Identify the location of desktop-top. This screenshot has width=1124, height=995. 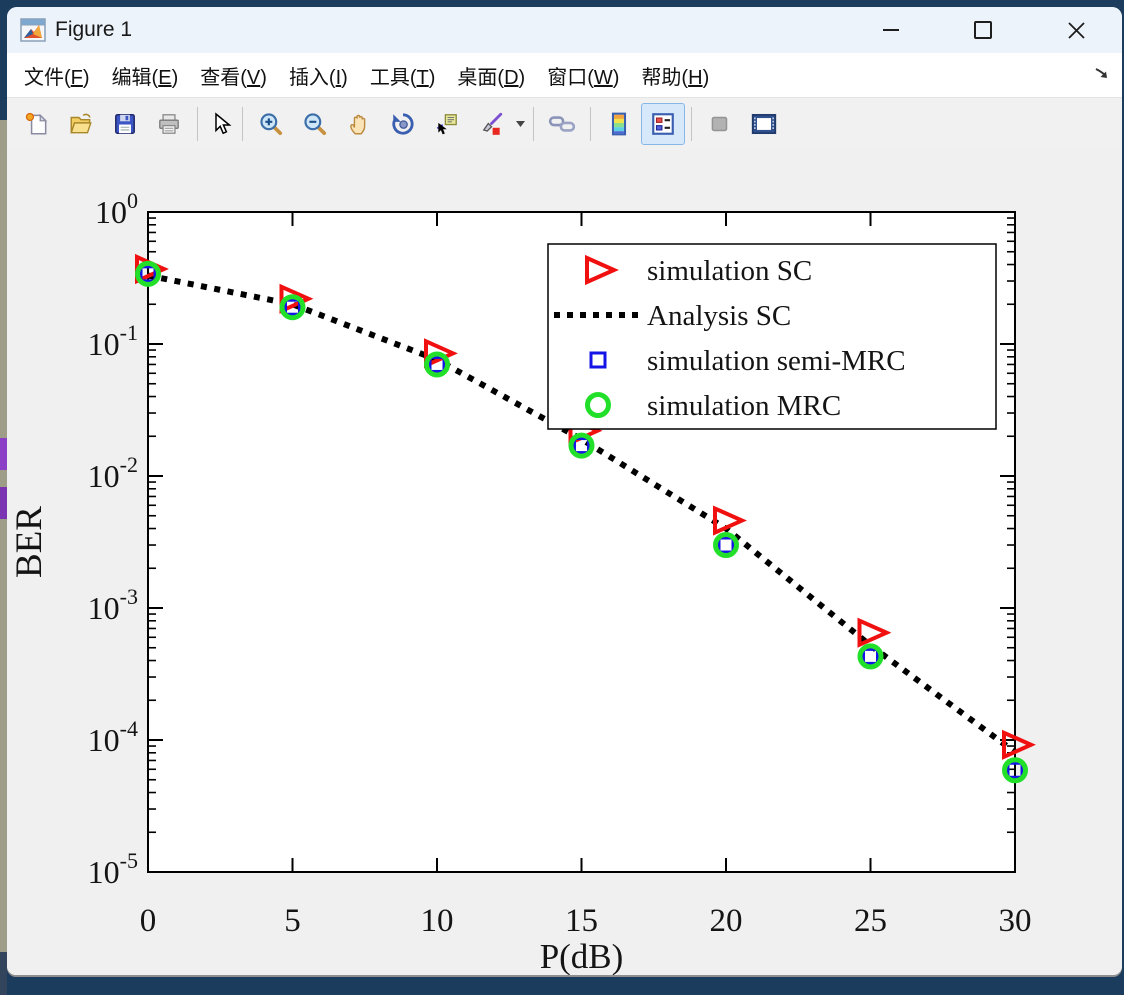
(3, 60).